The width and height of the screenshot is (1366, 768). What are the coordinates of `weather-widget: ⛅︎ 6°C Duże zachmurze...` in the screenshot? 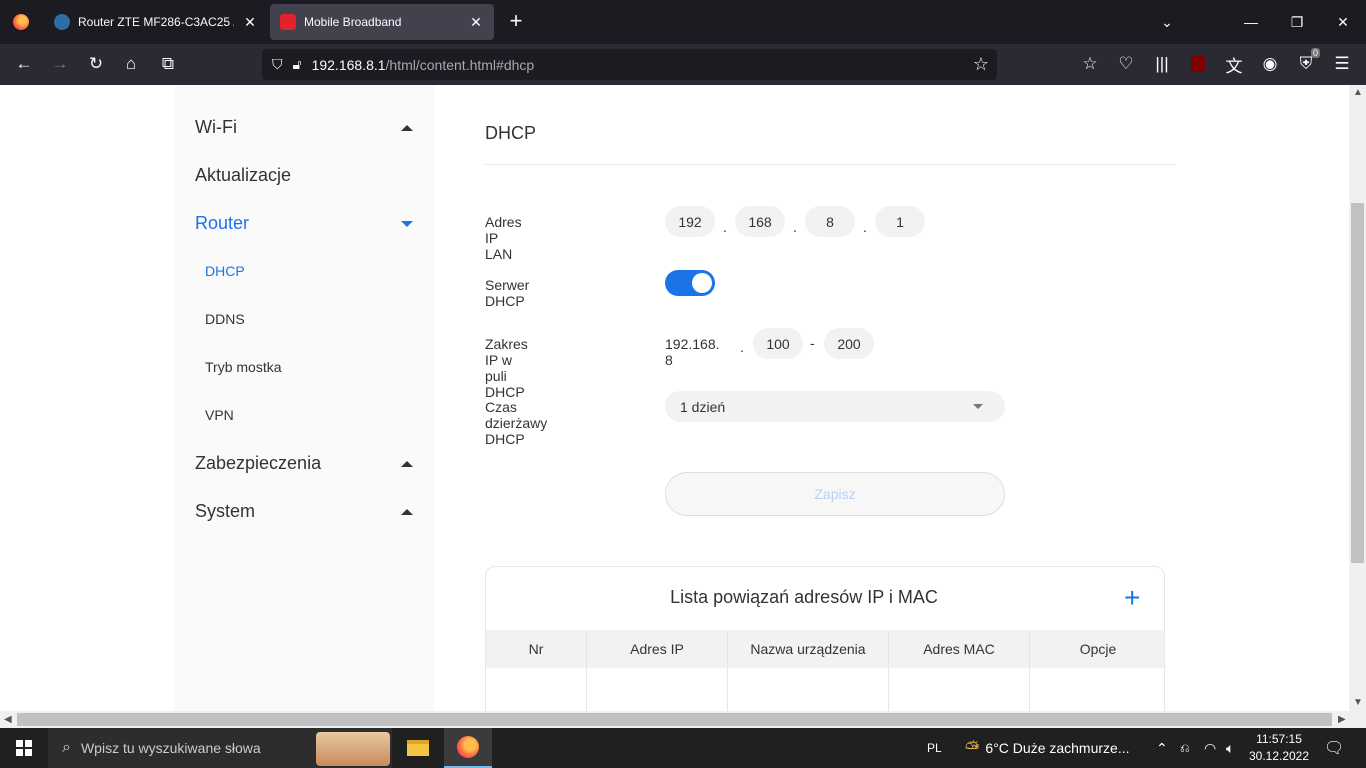 It's located at (1047, 748).